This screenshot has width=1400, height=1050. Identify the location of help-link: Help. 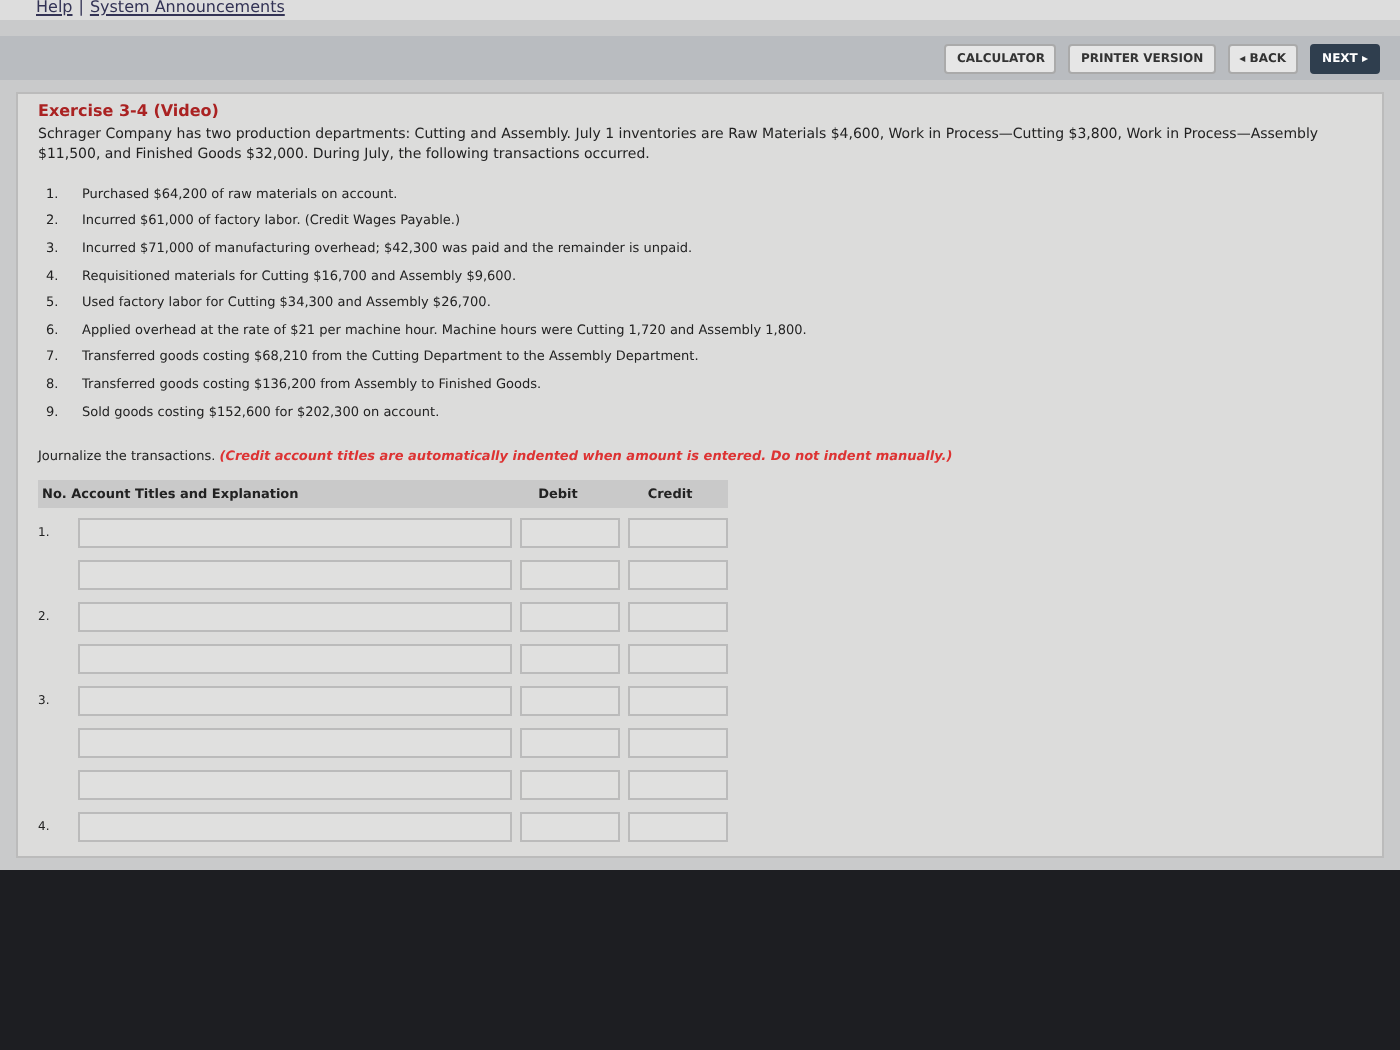
(54, 10).